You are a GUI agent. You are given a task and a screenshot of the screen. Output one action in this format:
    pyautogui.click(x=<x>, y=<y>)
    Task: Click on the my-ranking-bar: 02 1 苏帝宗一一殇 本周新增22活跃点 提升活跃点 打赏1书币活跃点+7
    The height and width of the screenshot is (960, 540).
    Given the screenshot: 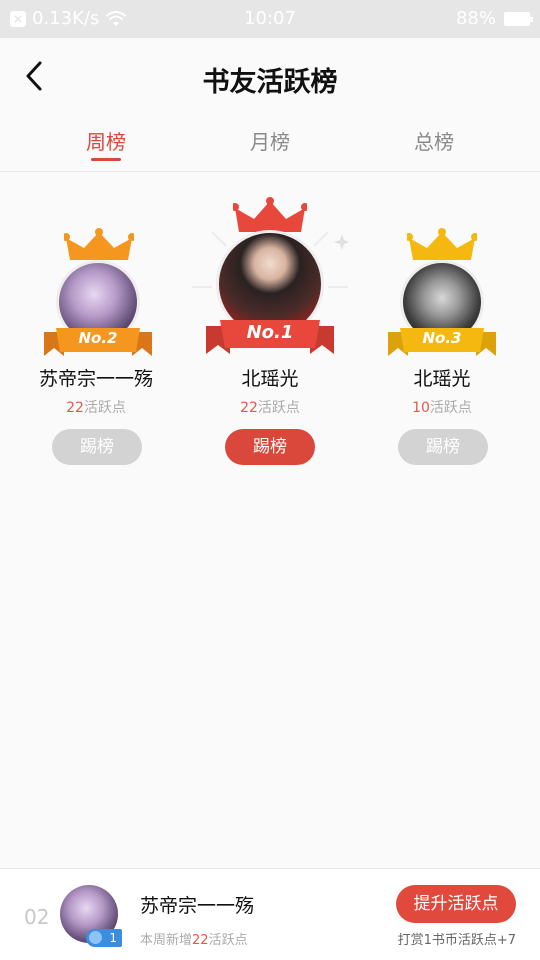 What is the action you would take?
    pyautogui.click(x=270, y=914)
    